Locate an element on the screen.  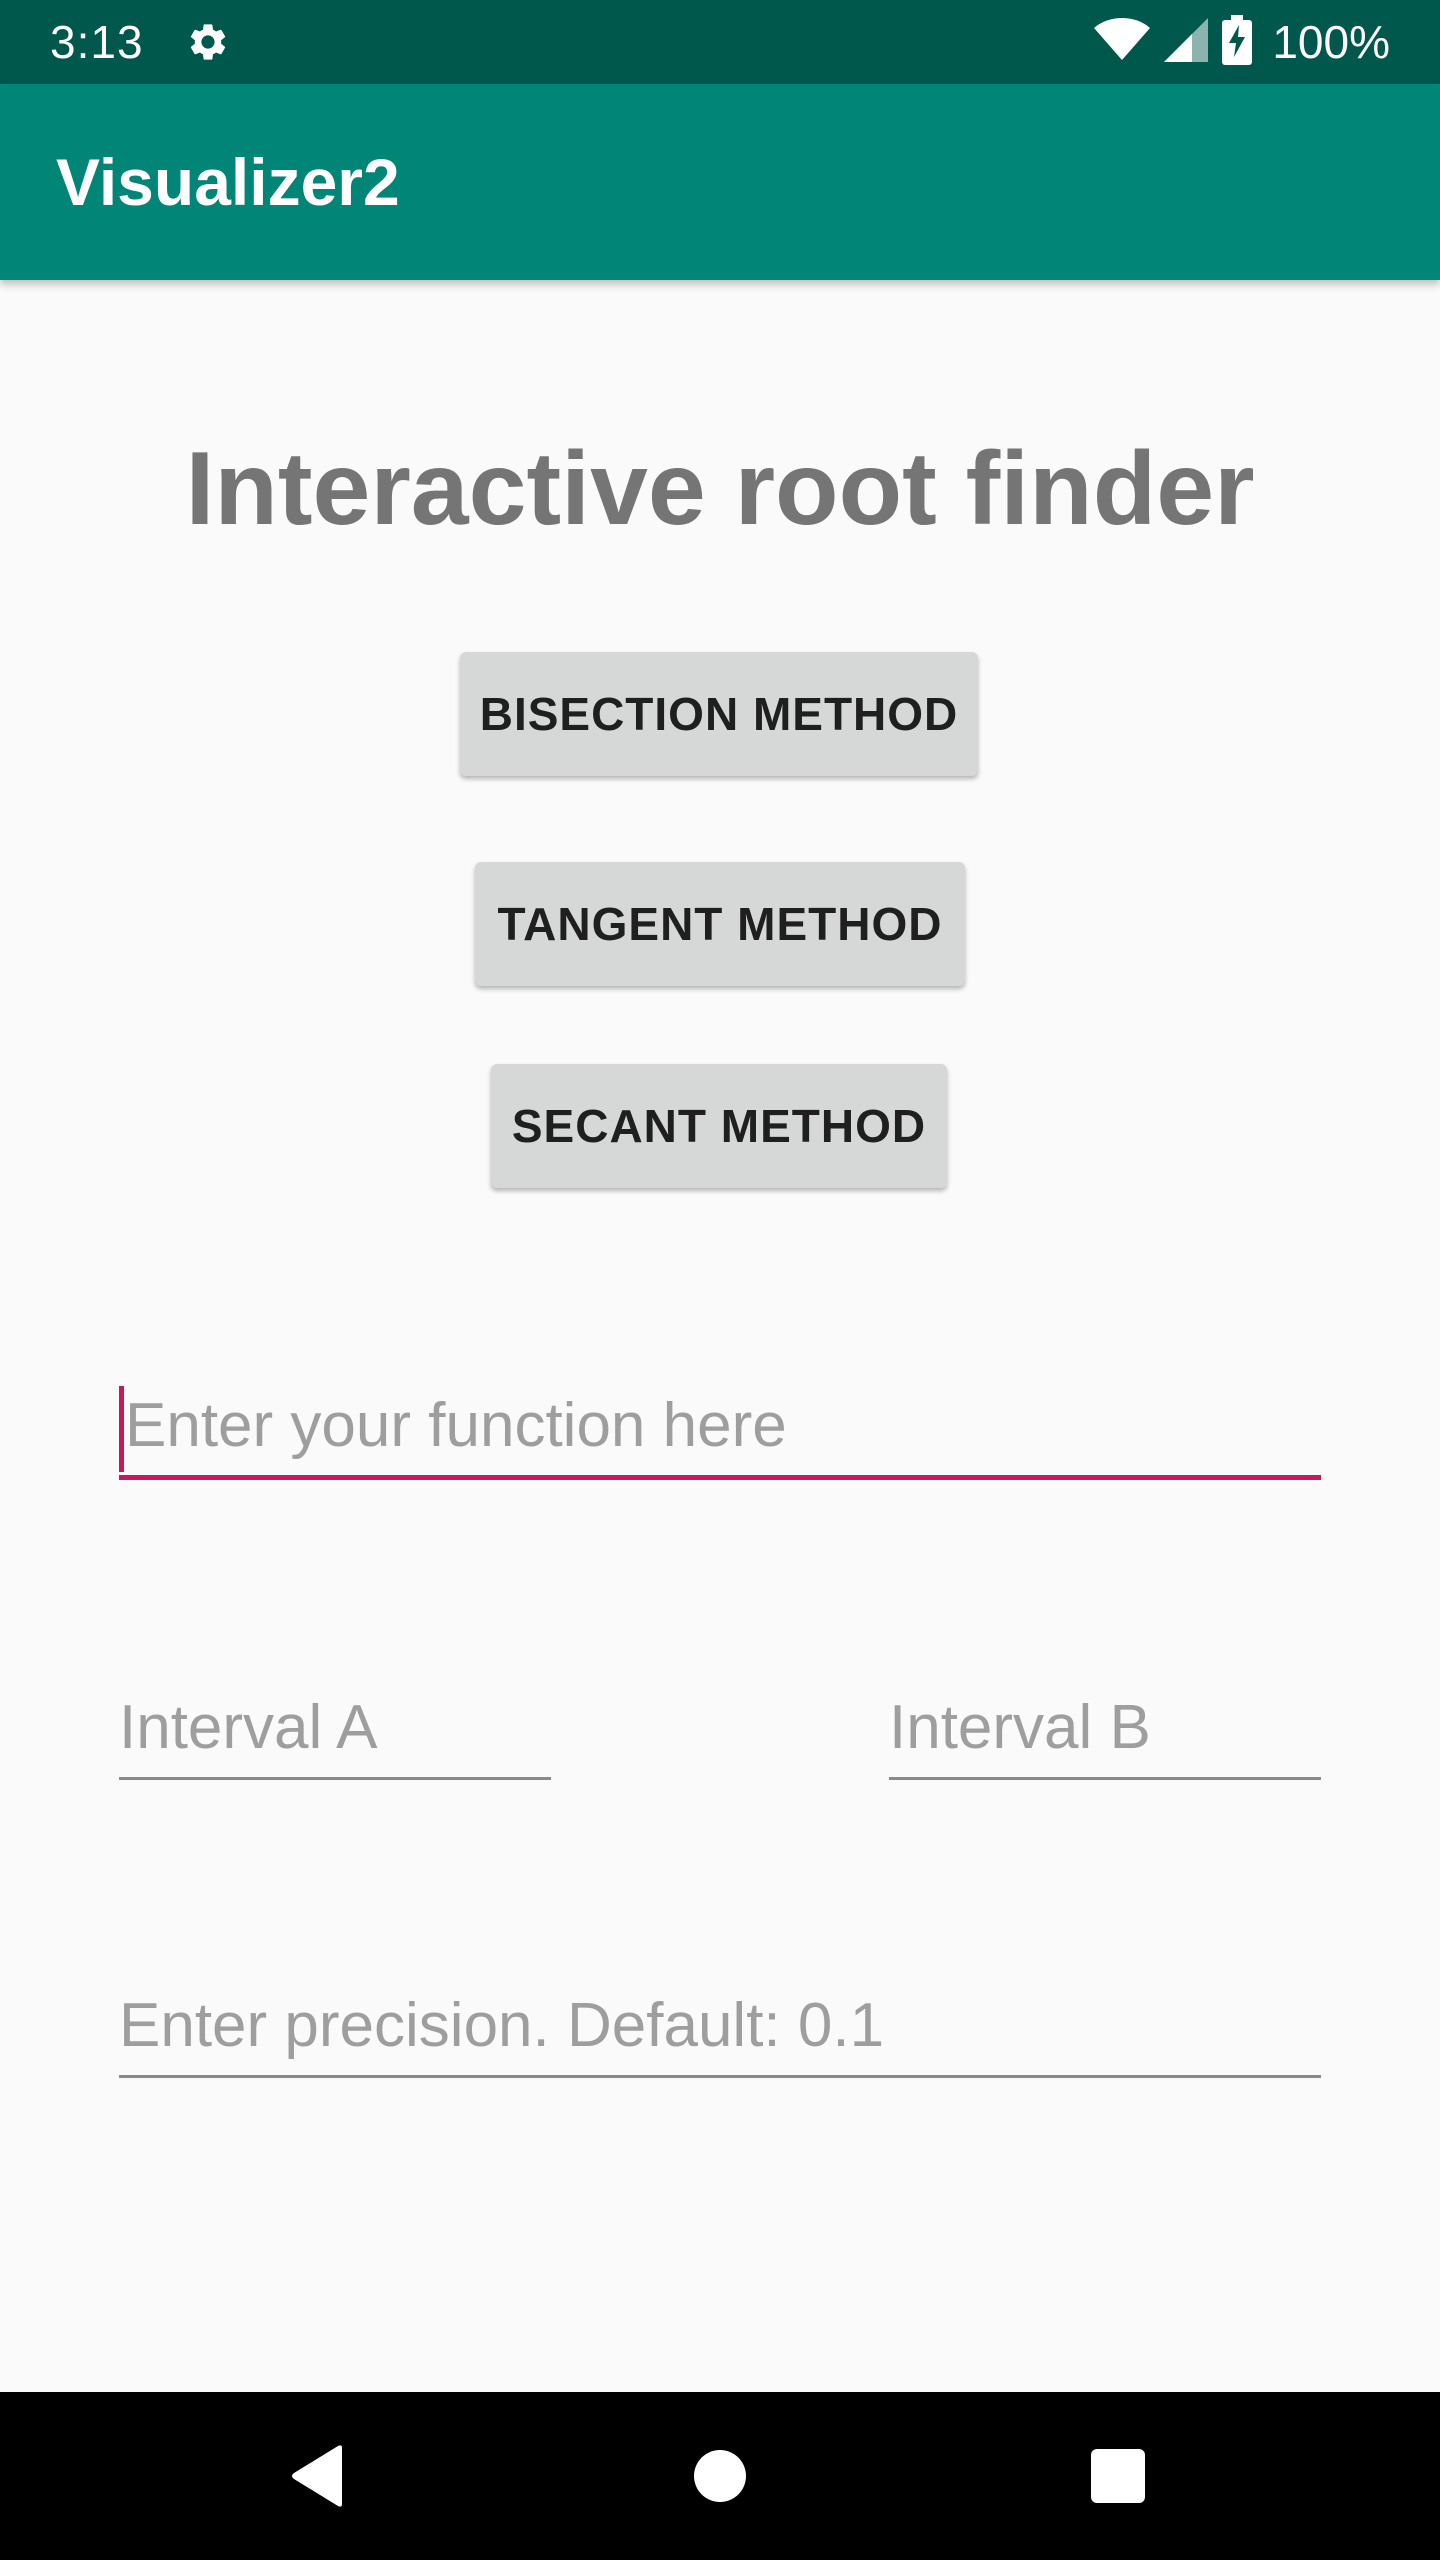
text-cursor is located at coordinates (121, 1429).